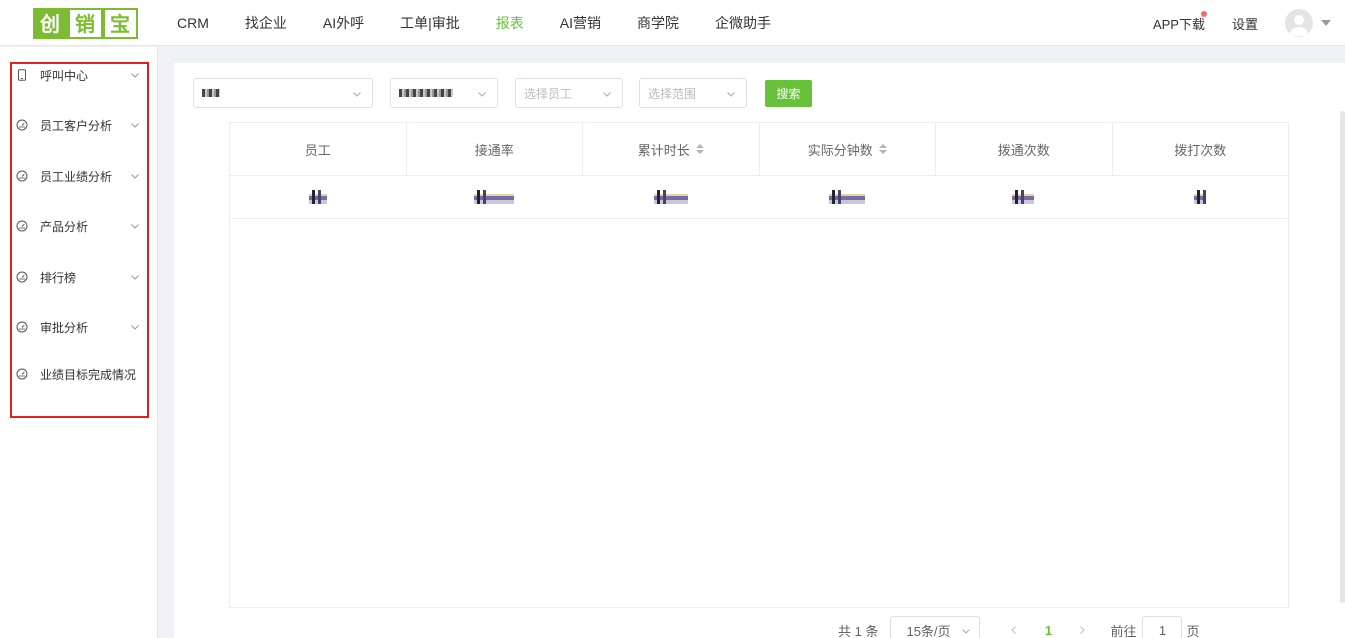 The image size is (1345, 638). What do you see at coordinates (193, 23) in the screenshot?
I see `nav-item-crm: CRM` at bounding box center [193, 23].